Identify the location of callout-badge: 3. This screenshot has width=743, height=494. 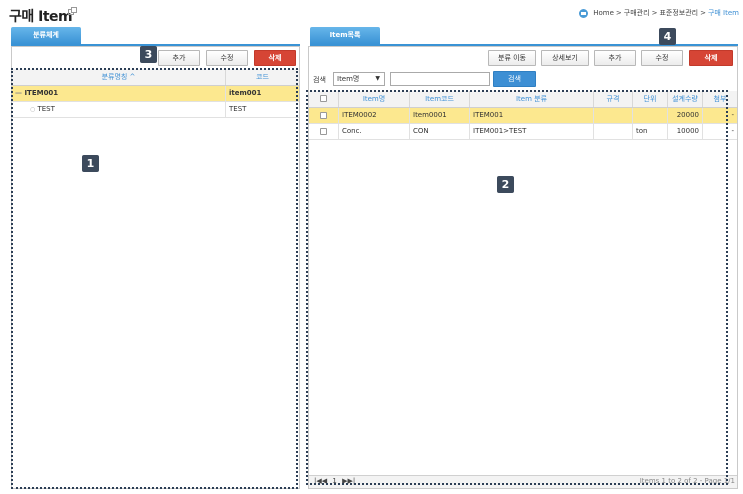
(148, 54).